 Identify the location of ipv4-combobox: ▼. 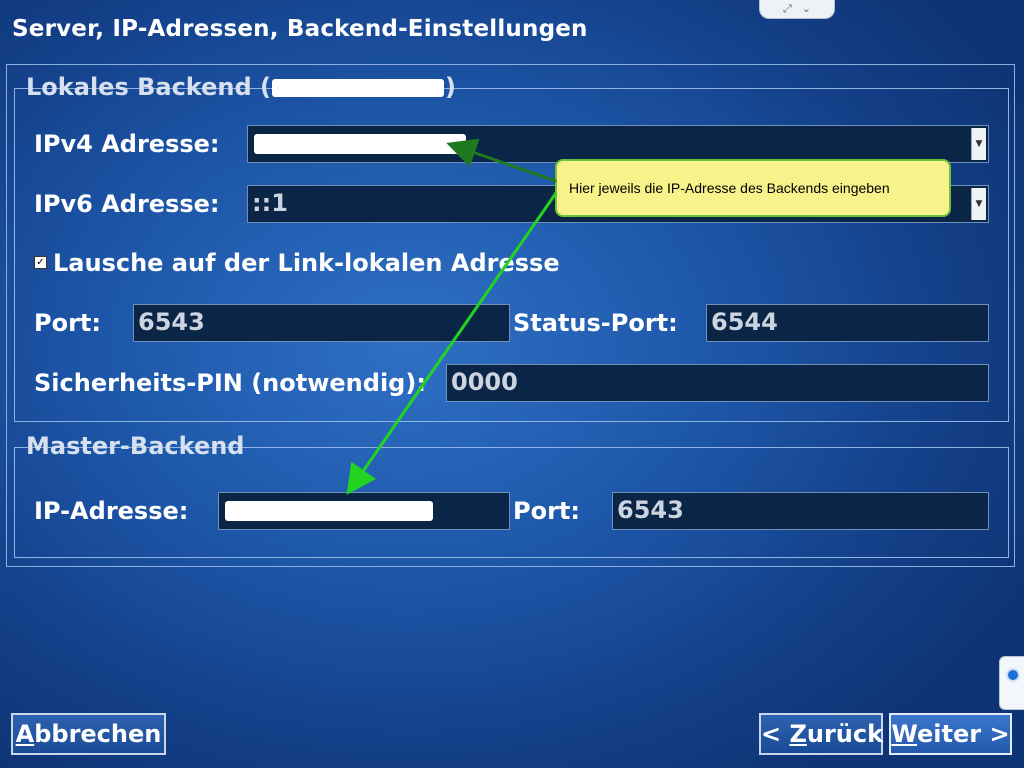
(618, 144).